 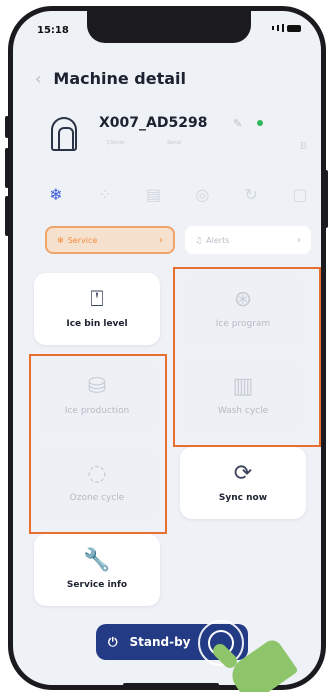 What do you see at coordinates (97, 560) in the screenshot?
I see `wrench-icon: 🔧` at bounding box center [97, 560].